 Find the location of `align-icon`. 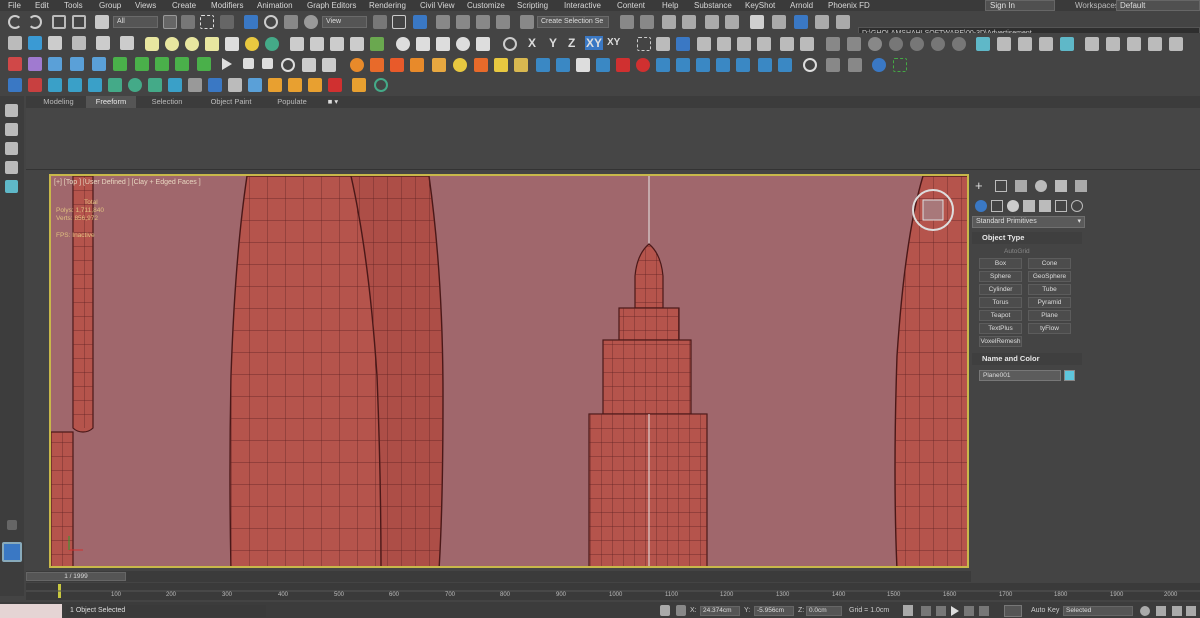

align-icon is located at coordinates (647, 22).